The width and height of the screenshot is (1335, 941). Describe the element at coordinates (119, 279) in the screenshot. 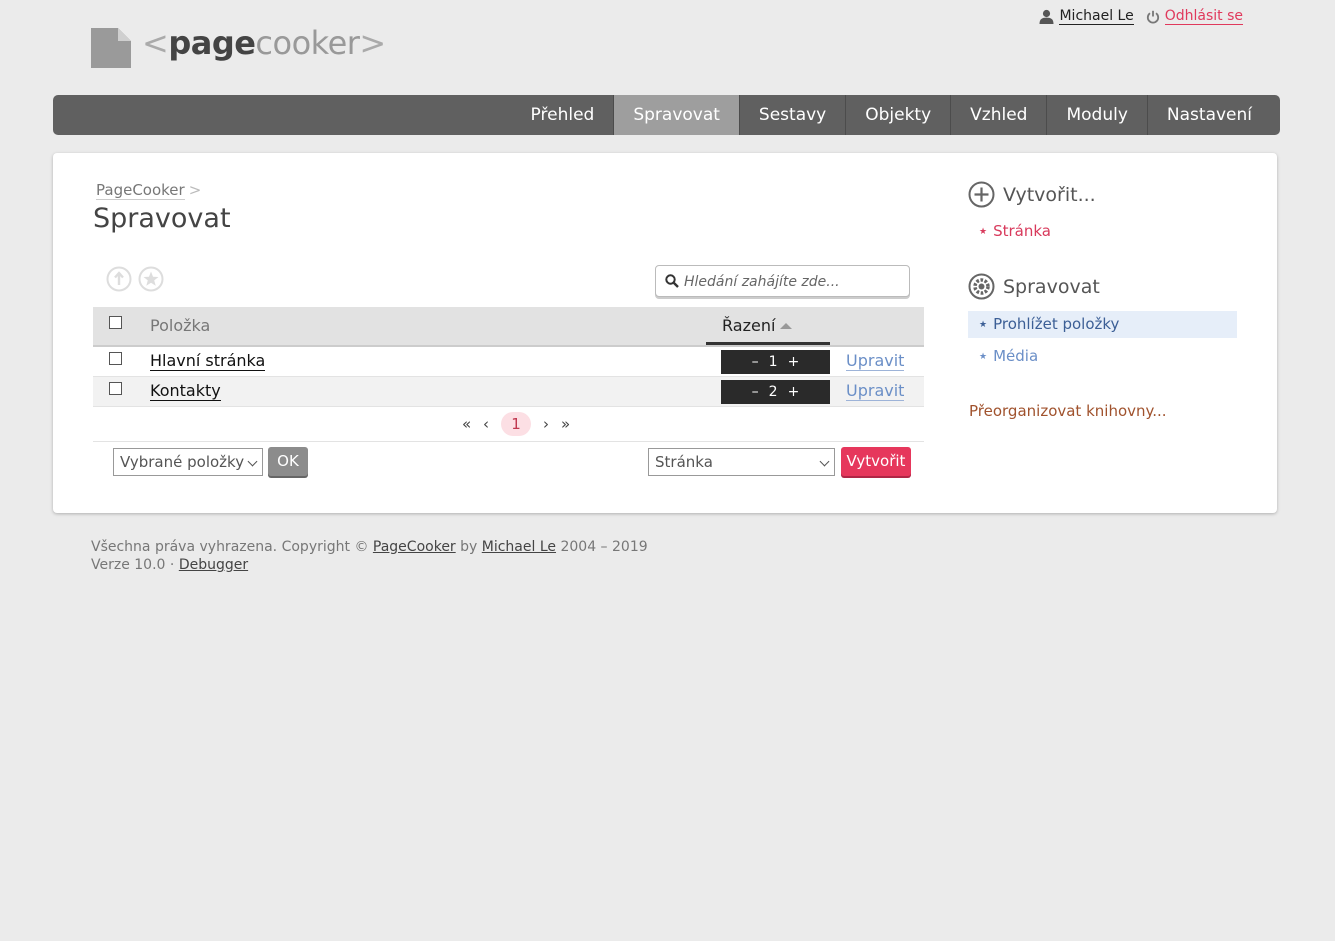

I see `up-arrow-icon` at that location.